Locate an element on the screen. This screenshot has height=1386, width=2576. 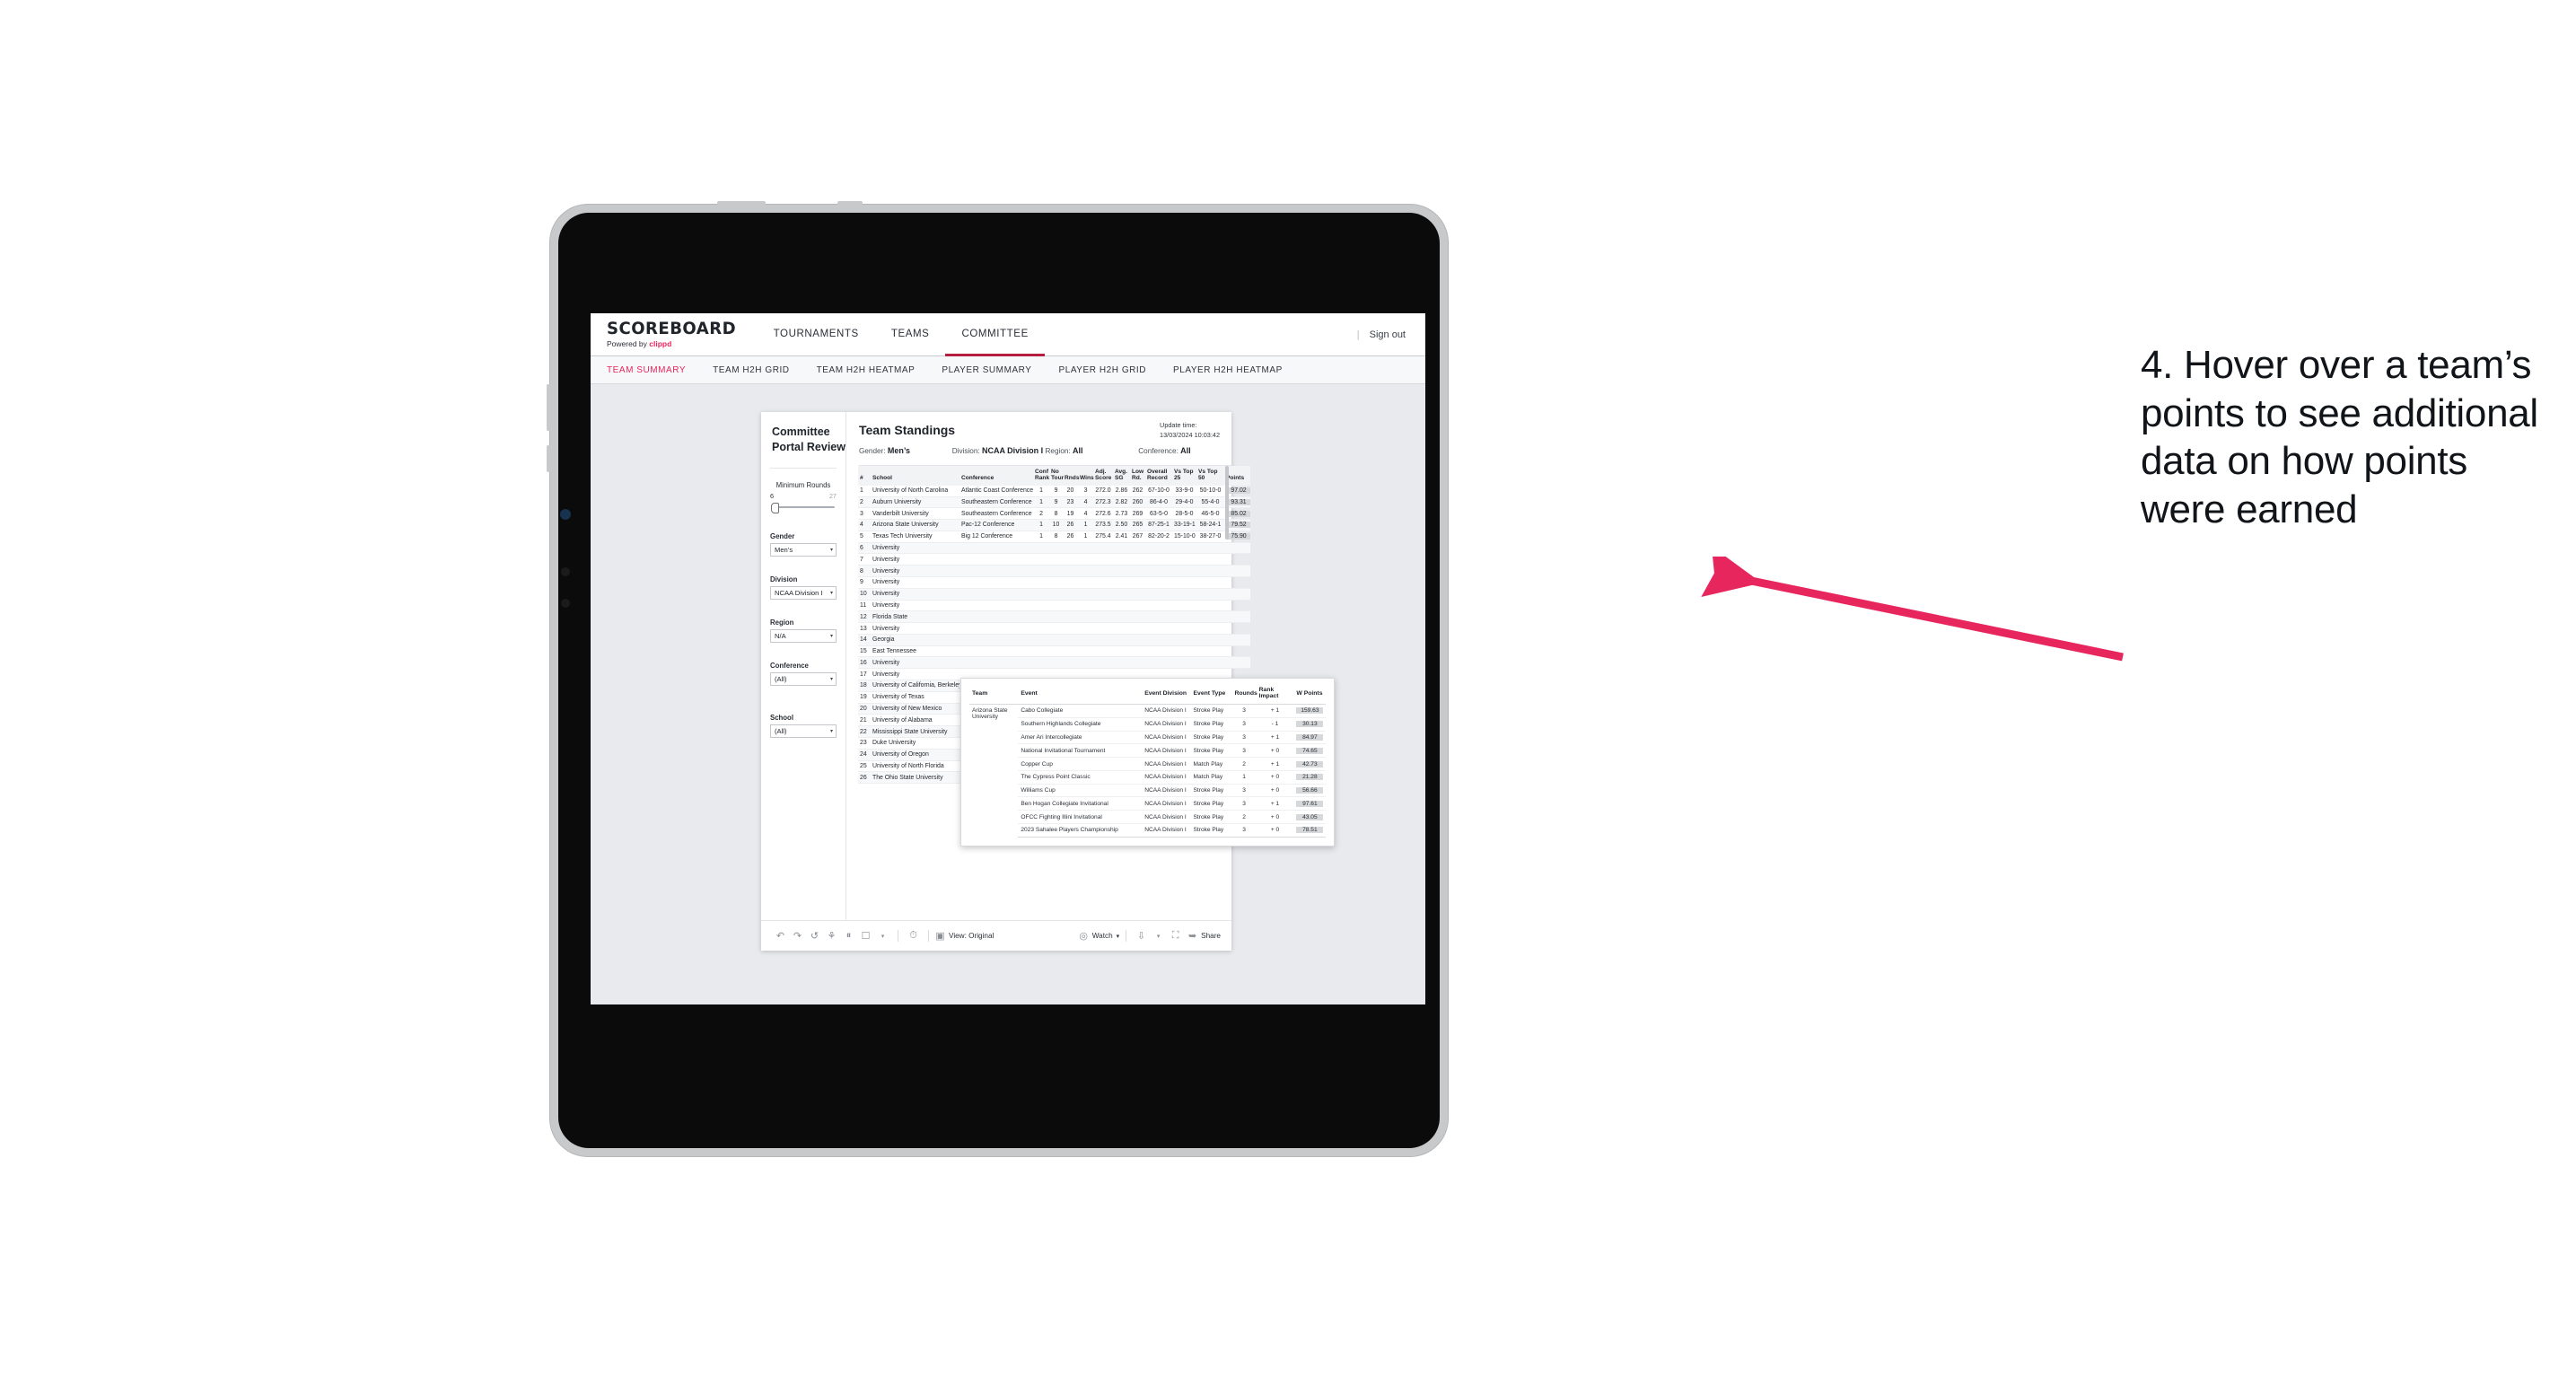
division-select: NCAA Division I ▾ is located at coordinates (803, 592).